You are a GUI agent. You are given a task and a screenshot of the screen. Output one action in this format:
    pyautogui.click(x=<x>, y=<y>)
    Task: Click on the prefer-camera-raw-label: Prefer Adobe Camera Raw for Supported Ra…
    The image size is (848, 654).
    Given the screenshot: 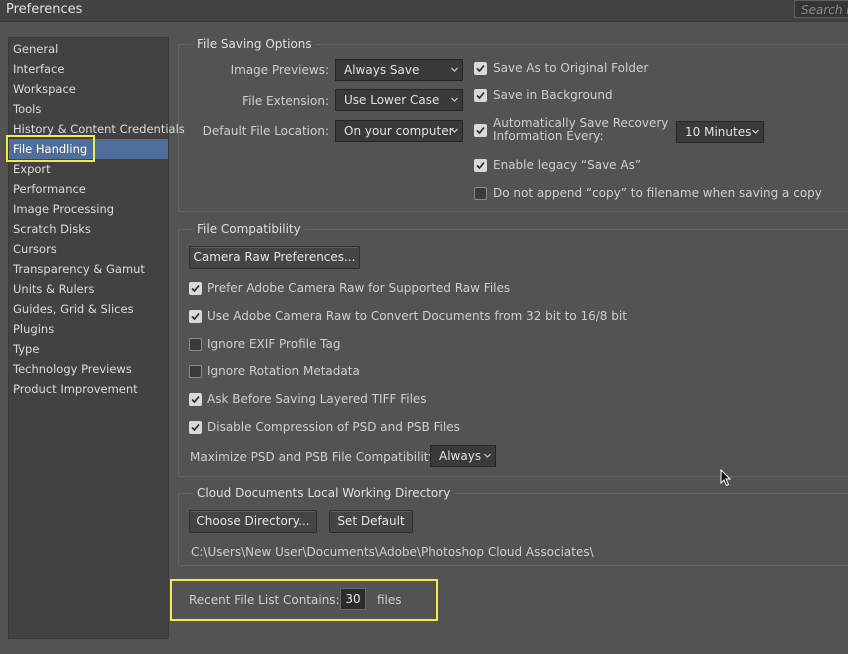 What is the action you would take?
    pyautogui.click(x=359, y=288)
    